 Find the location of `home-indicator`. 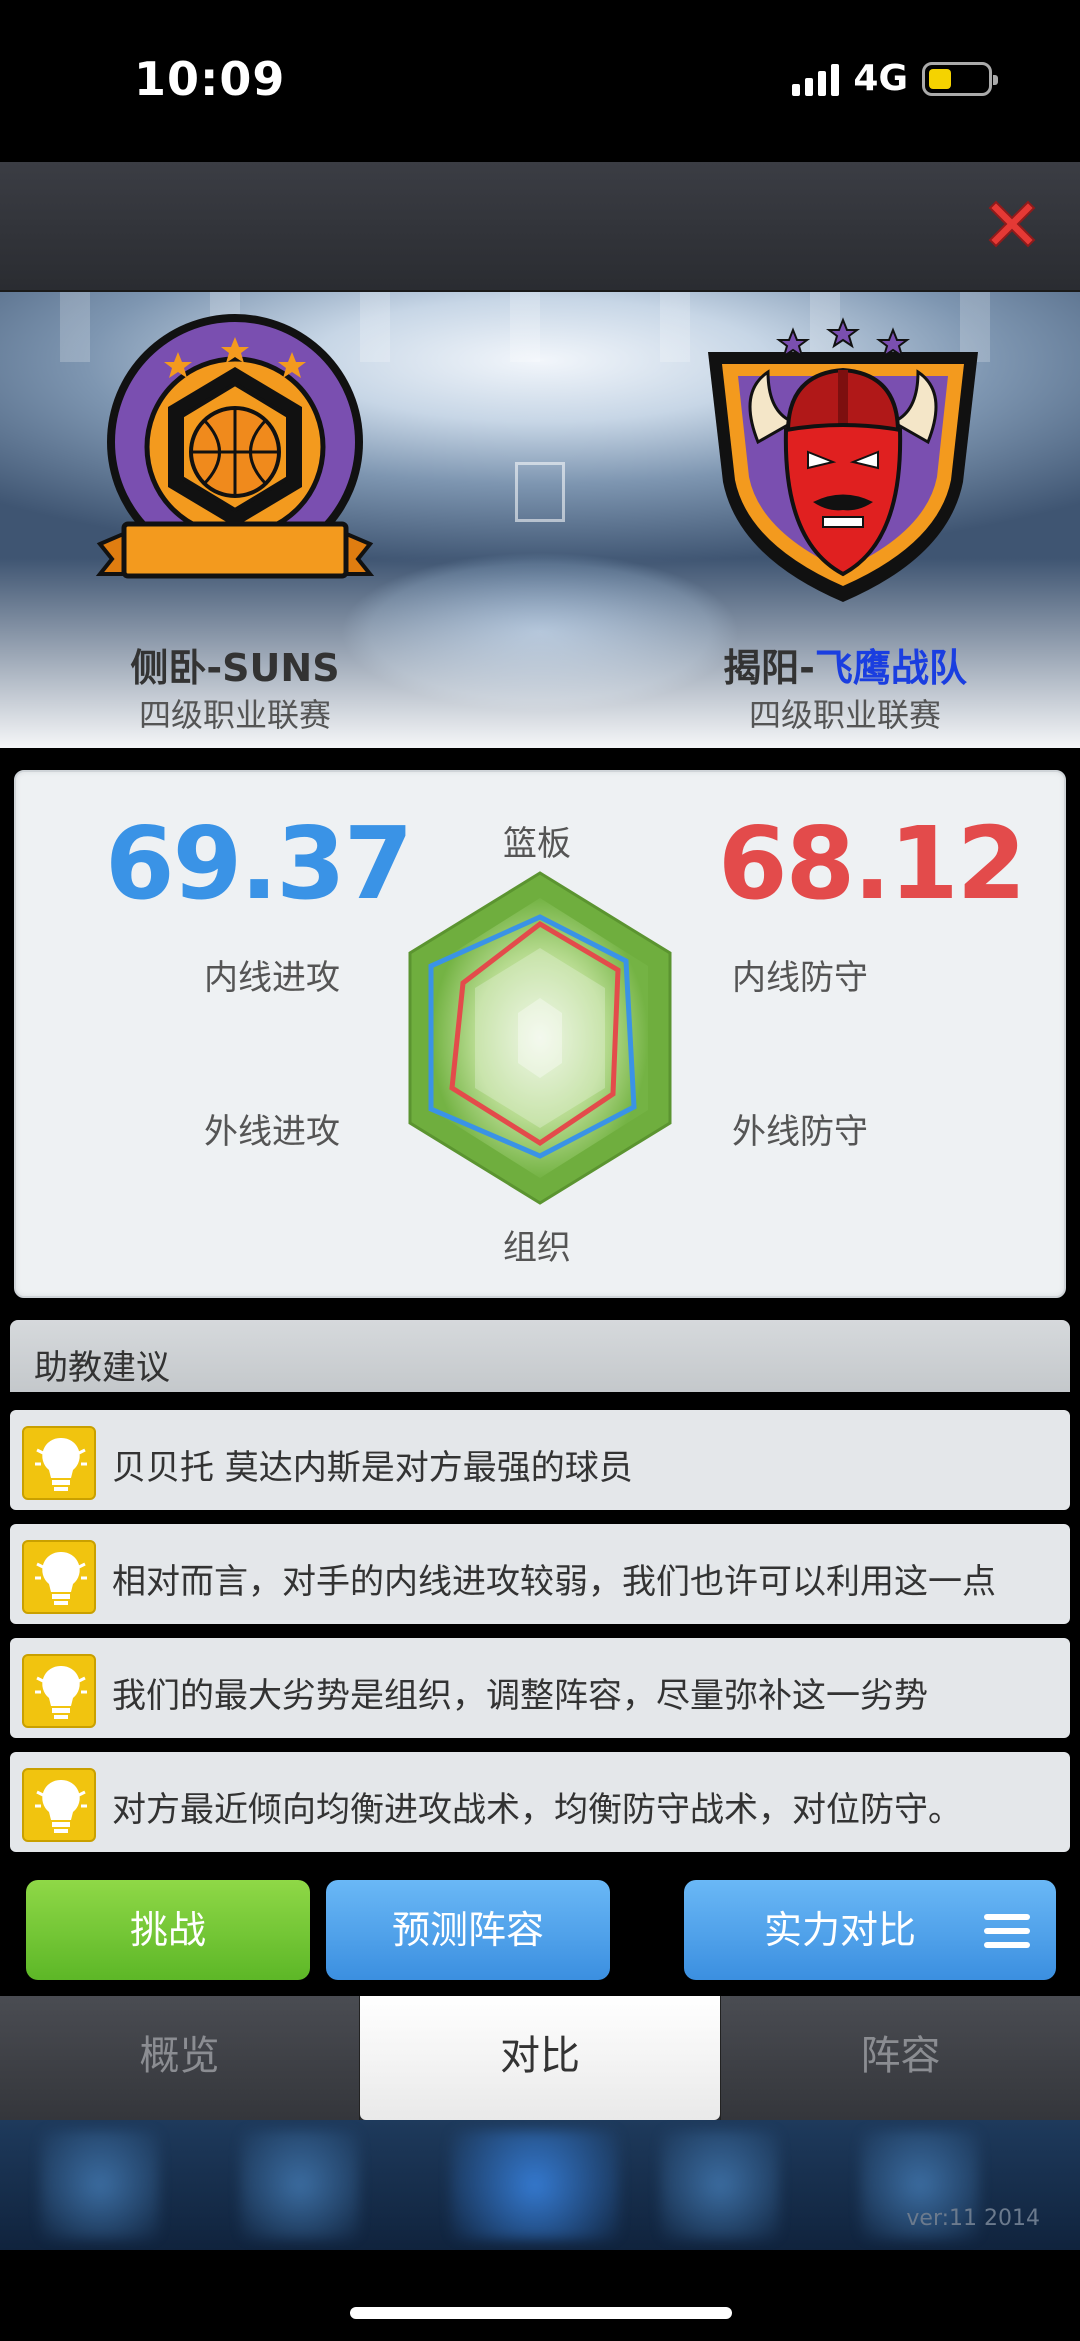

home-indicator is located at coordinates (541, 2313).